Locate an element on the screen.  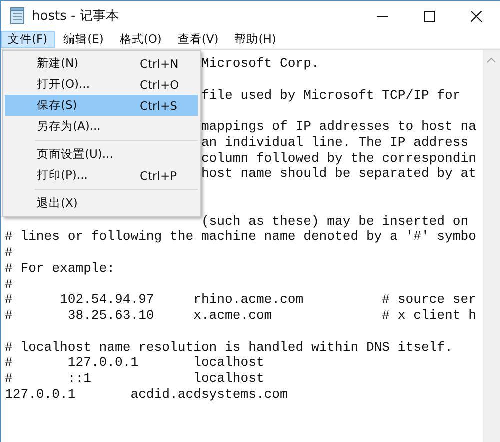
text-line: # lines or following the machine name denoted by a '#' symbo is located at coordinates (240, 236).